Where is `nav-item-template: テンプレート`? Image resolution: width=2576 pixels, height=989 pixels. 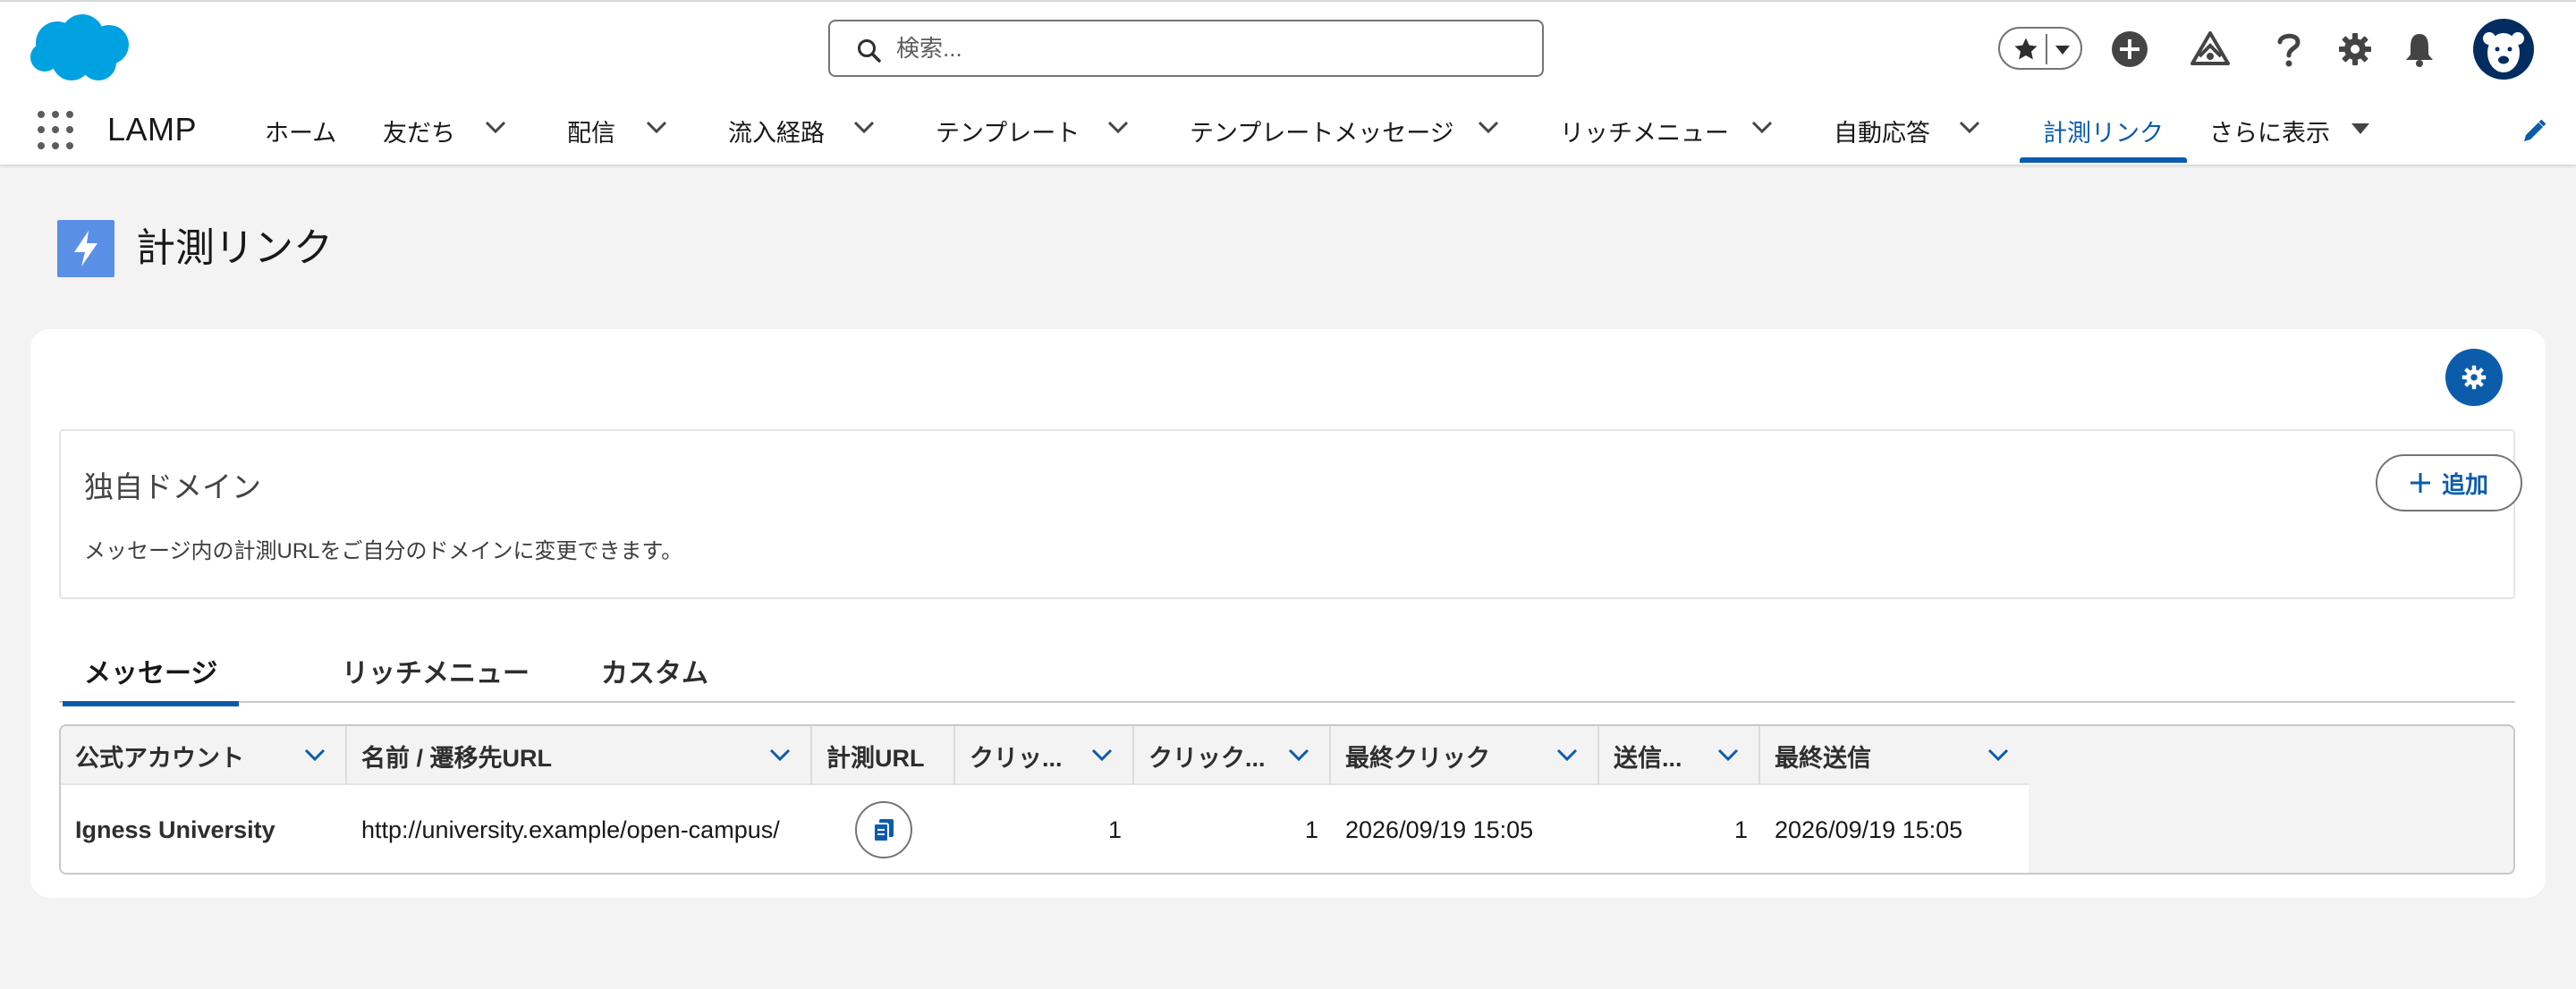
nav-item-template: テンプレート is located at coordinates (1032, 130).